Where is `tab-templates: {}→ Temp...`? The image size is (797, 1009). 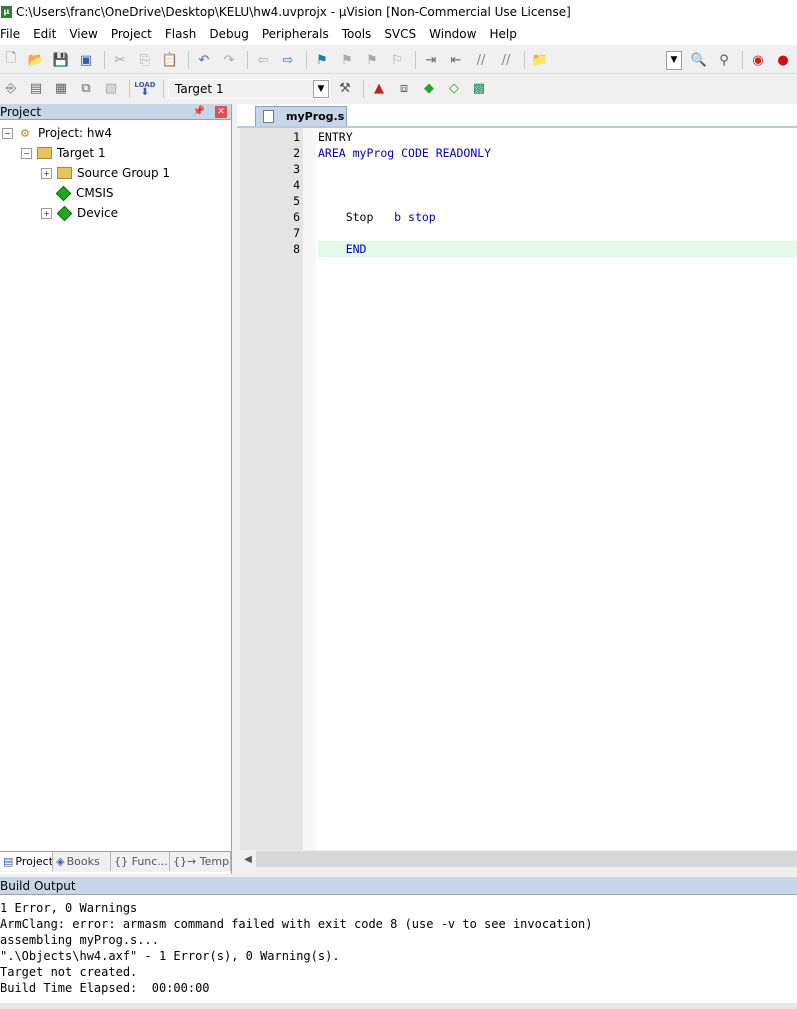 tab-templates: {}→ Temp... is located at coordinates (200, 861).